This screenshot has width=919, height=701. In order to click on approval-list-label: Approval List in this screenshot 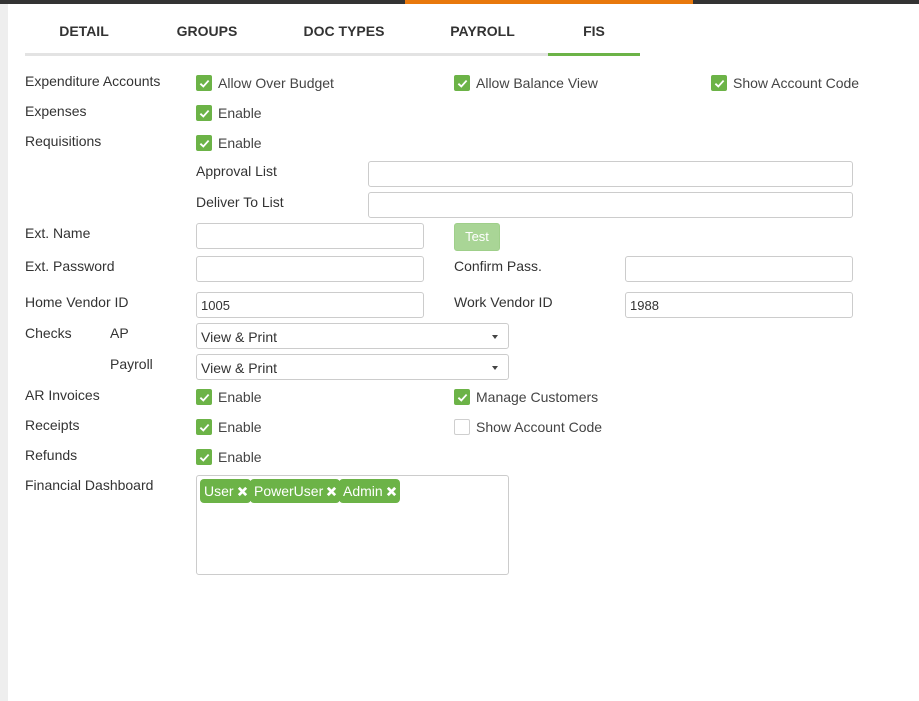, I will do `click(236, 171)`.